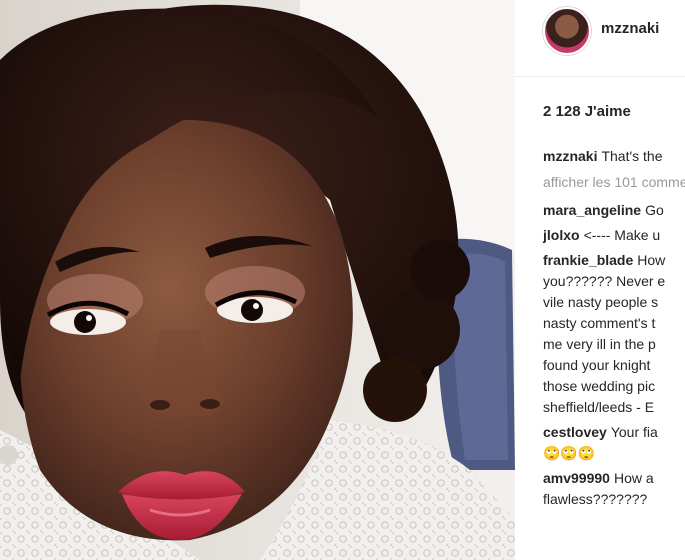  I want to click on comment-text: How, so click(651, 260).